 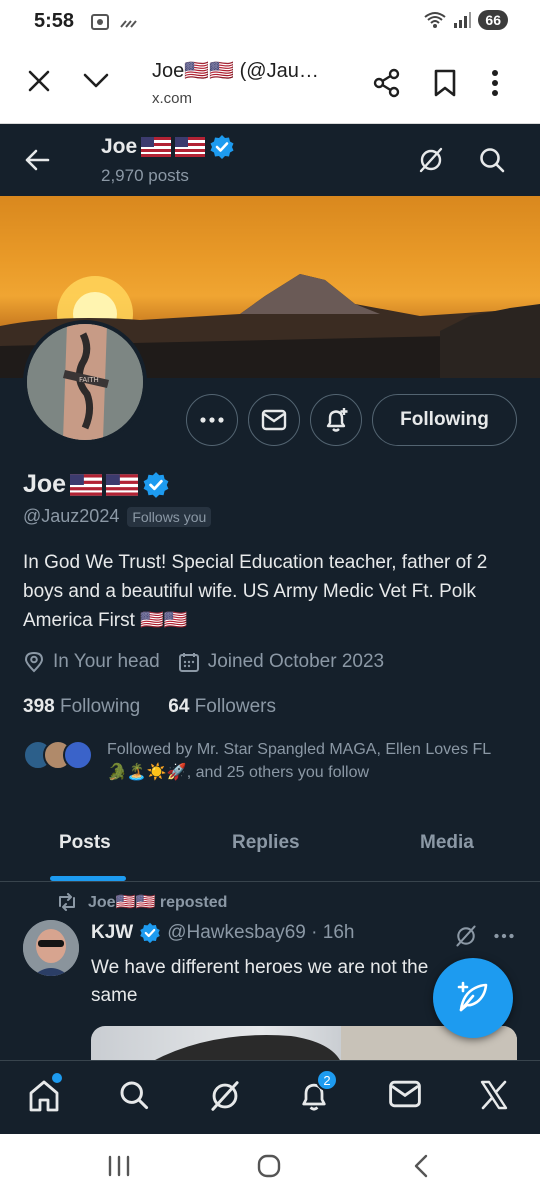 I want to click on close-icon, so click(x=39, y=81).